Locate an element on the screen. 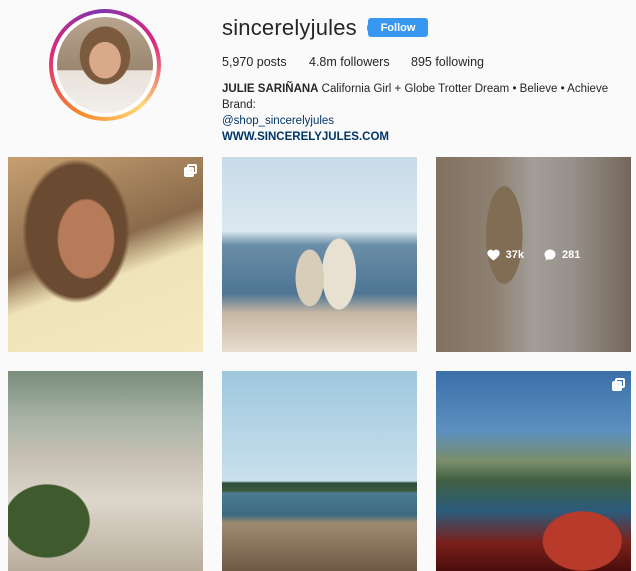  comments-stat: 281 is located at coordinates (562, 255).